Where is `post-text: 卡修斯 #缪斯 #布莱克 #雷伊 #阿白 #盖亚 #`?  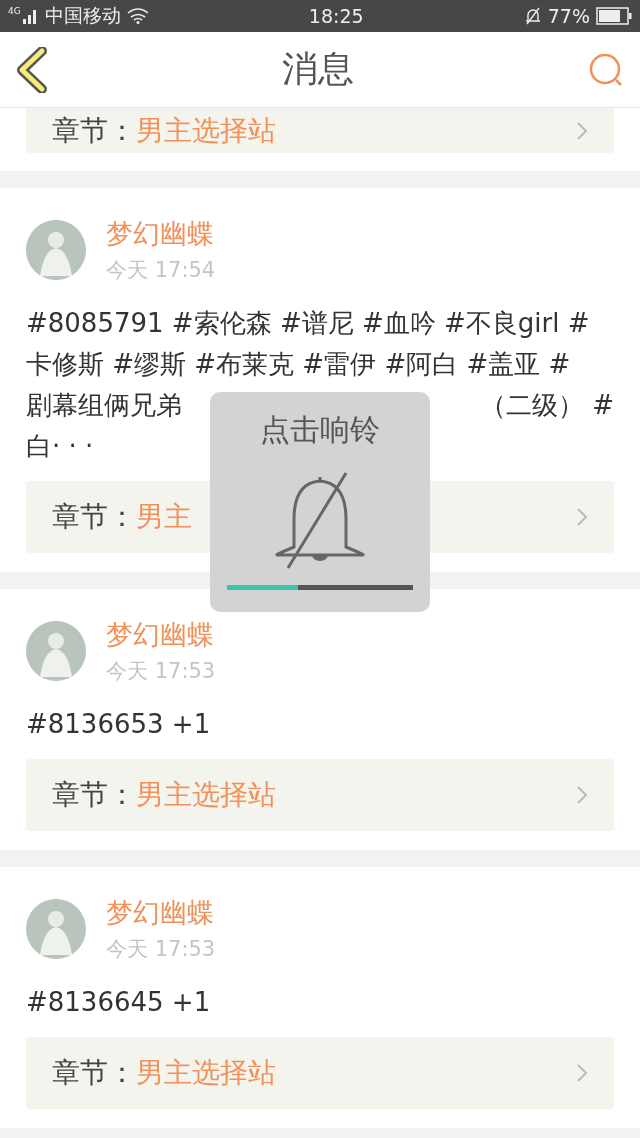
post-text: 卡修斯 #缪斯 #布莱克 #雷伊 #阿白 #盖亚 # is located at coordinates (298, 364).